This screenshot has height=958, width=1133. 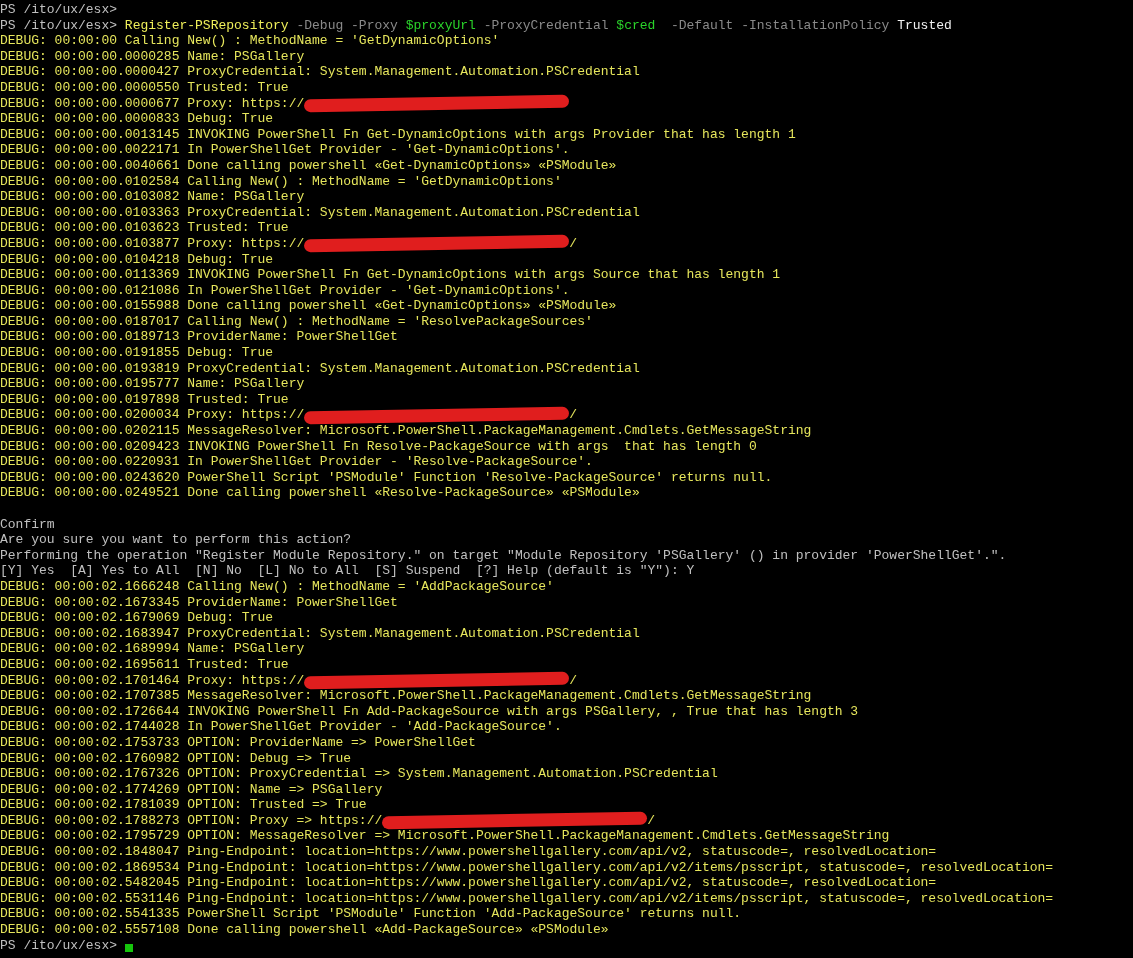 I want to click on debug-line: DEBUG: 00:00:02.1767326 OPTION: ProxyCredential => System.Management.Automation.PSCredential, so click(x=359, y=774).